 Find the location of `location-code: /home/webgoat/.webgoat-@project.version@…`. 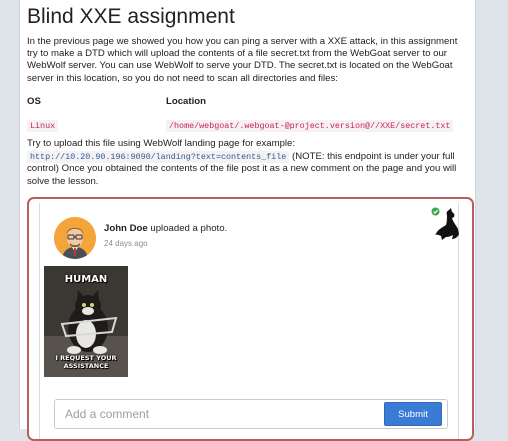

location-code: /home/webgoat/.webgoat-@project.version@… is located at coordinates (310, 126).